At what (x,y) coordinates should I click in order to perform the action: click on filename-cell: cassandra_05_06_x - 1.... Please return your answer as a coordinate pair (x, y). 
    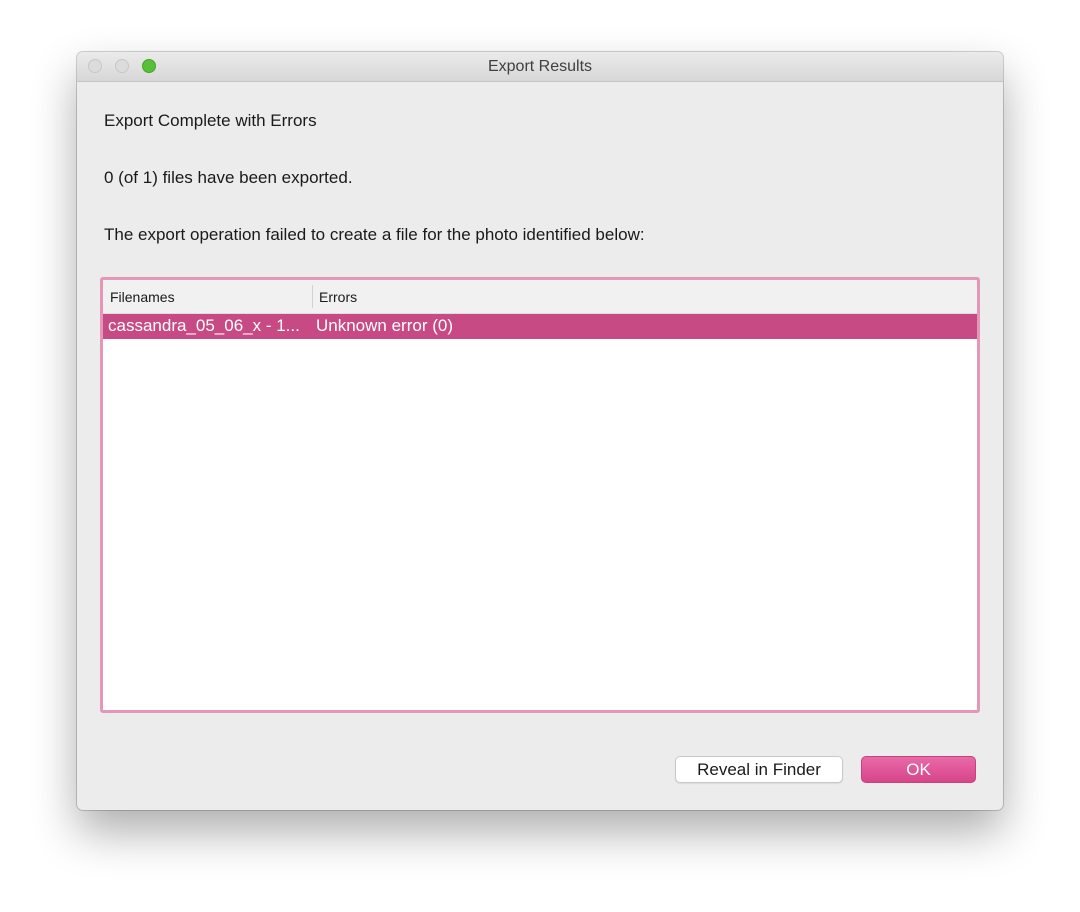
    Looking at the image, I should click on (204, 325).